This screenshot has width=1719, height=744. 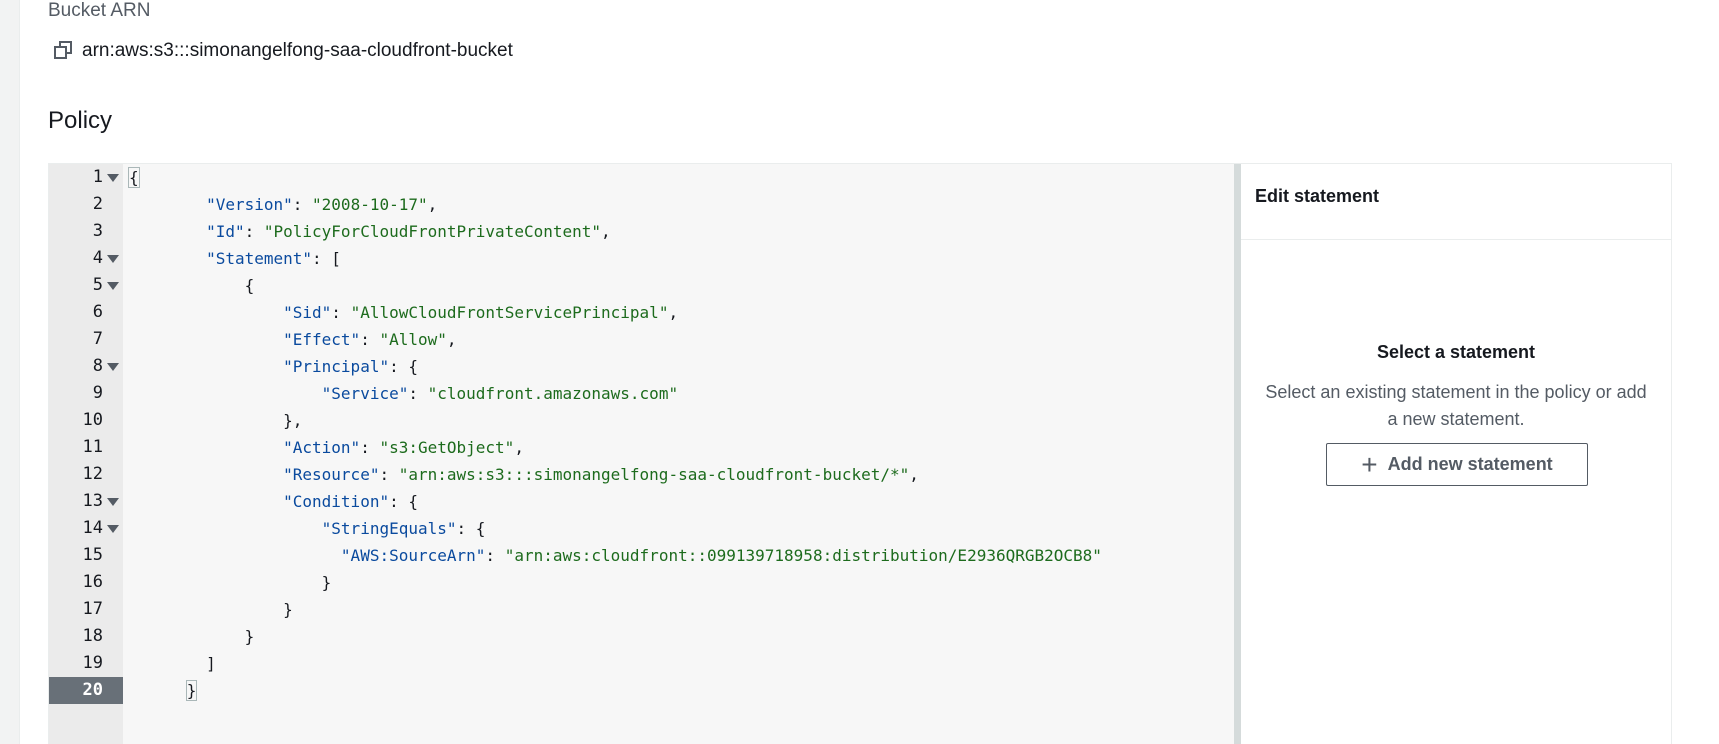 I want to click on code-line-19: ], so click(x=211, y=663).